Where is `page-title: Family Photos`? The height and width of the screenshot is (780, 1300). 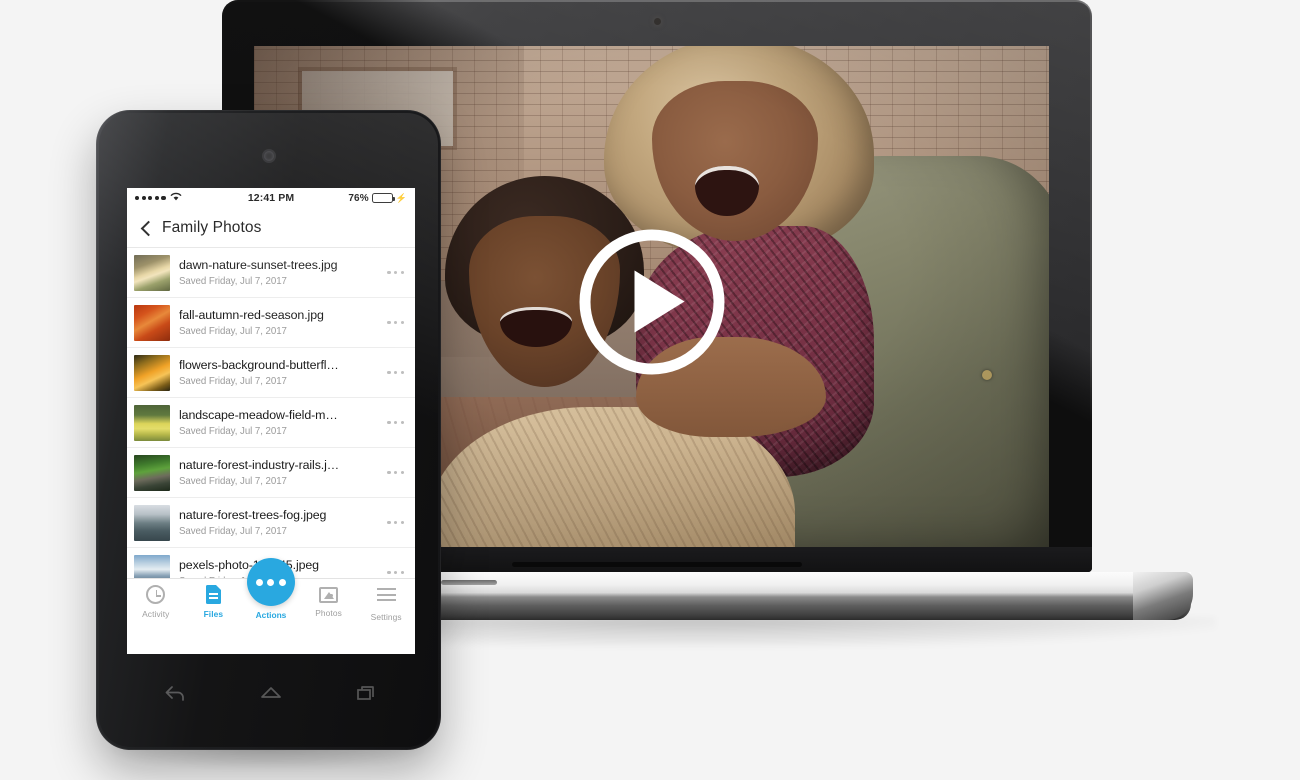 page-title: Family Photos is located at coordinates (212, 227).